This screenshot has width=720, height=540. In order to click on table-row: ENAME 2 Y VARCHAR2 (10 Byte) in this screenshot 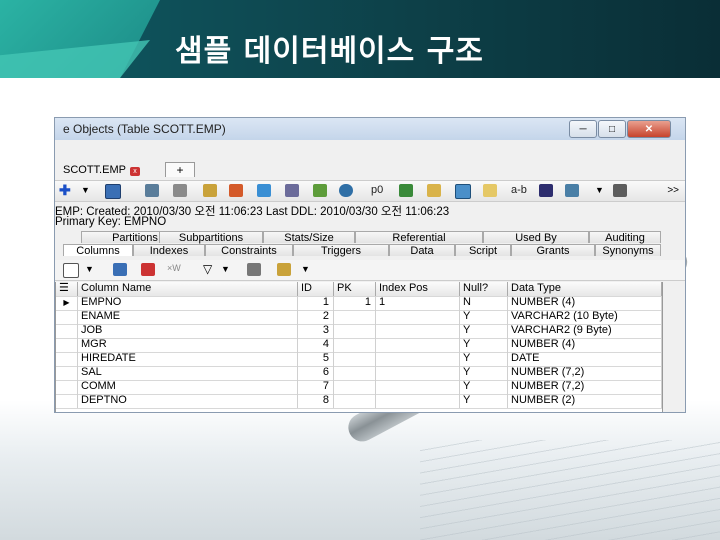, I will do `click(359, 317)`.